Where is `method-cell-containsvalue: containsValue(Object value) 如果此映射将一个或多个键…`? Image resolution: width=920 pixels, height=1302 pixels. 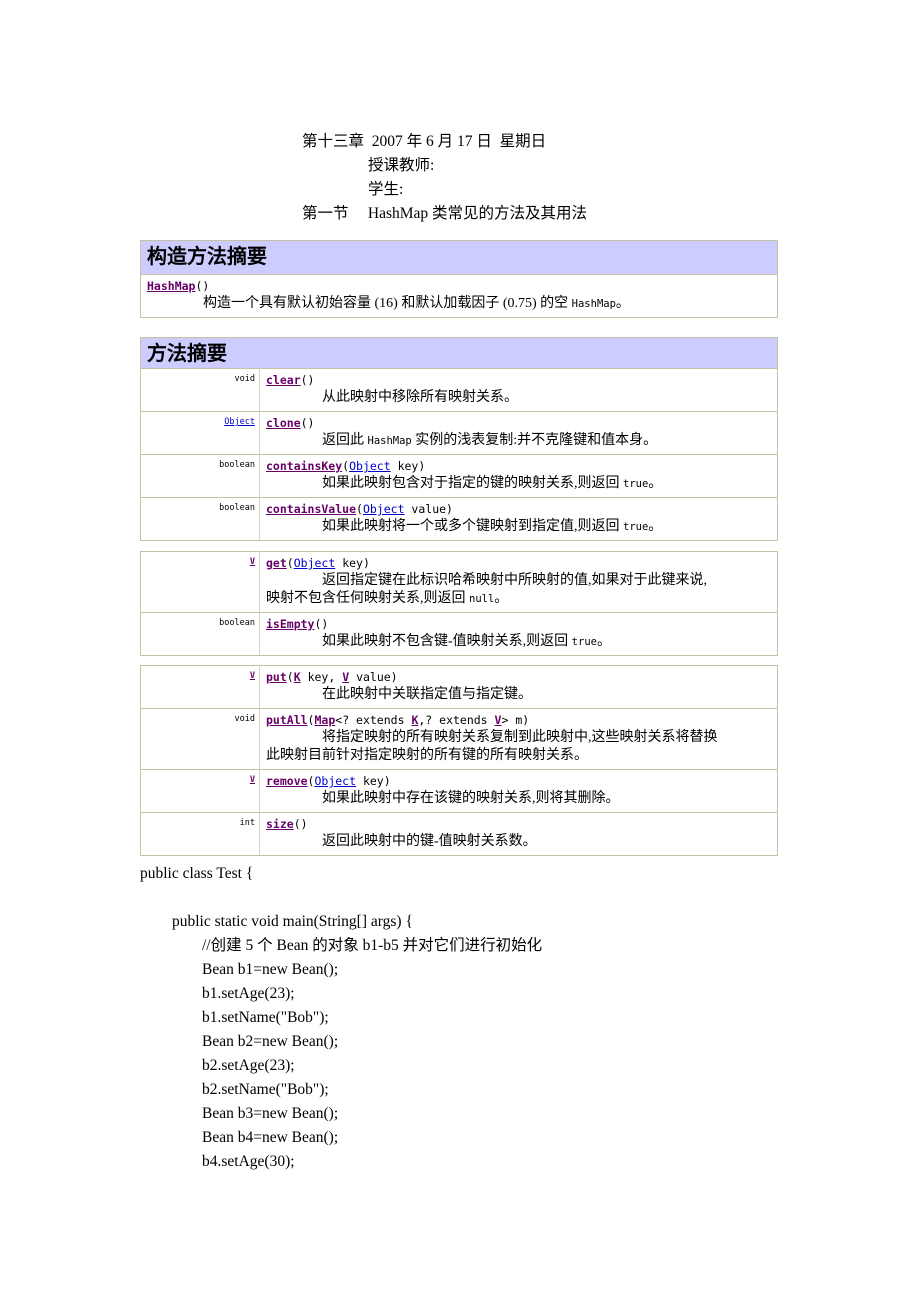 method-cell-containsvalue: containsValue(Object value) 如果此映射将一个或多个键… is located at coordinates (518, 519).